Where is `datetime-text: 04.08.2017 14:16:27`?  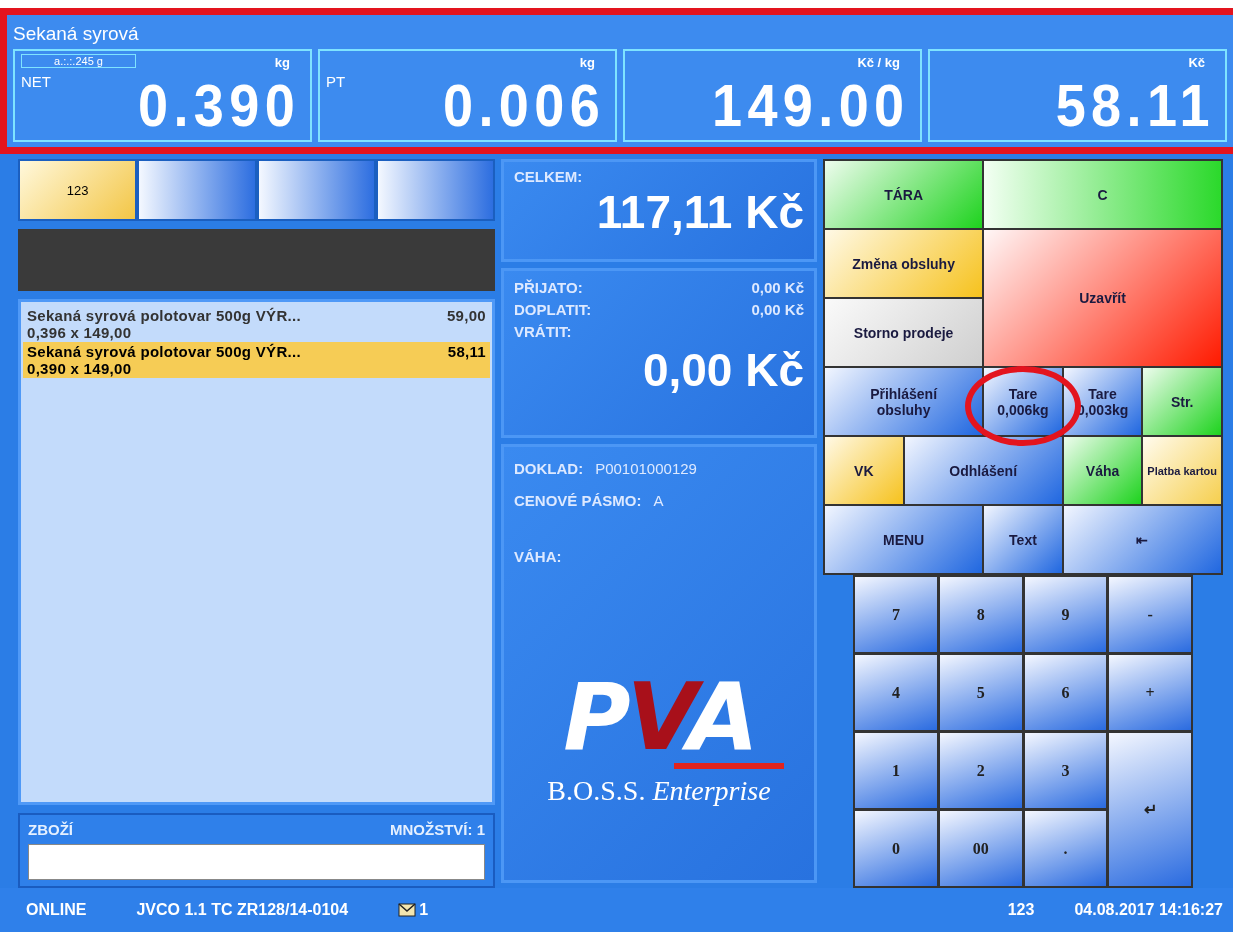 datetime-text: 04.08.2017 14:16:27 is located at coordinates (1148, 910).